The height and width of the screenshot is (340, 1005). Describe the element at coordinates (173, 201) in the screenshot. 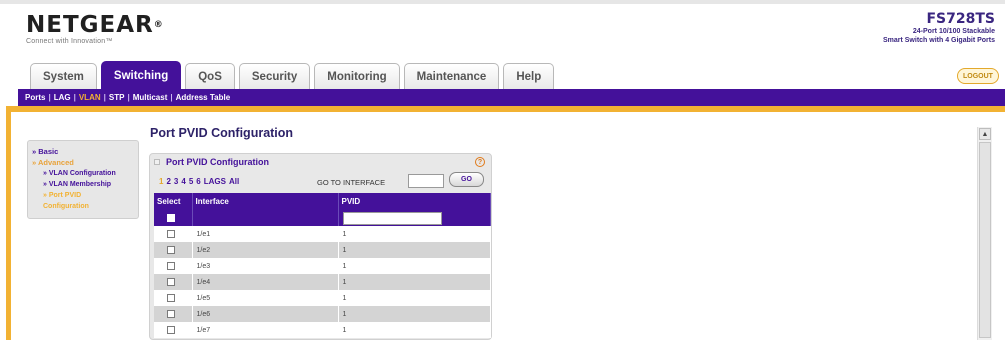

I see `header-select: Select` at that location.